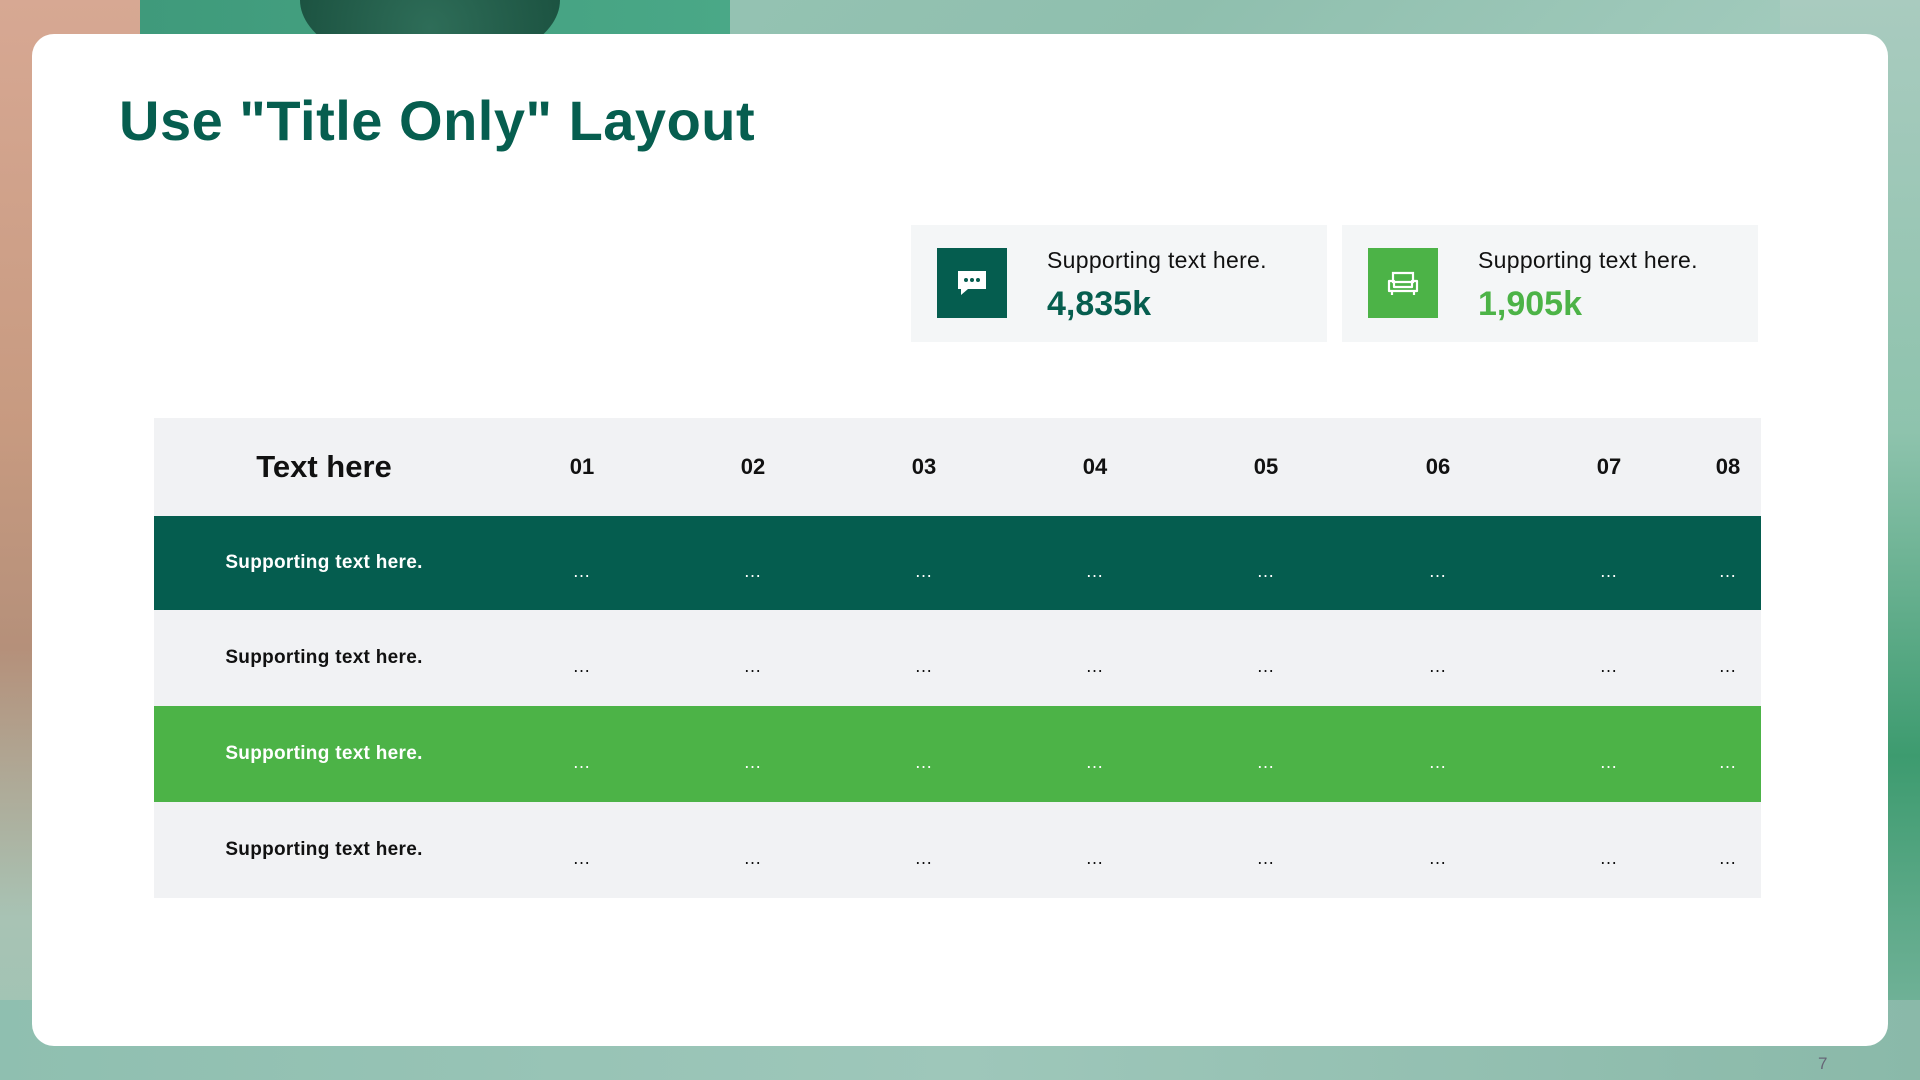  I want to click on column-header-03: 03, so click(924, 466).